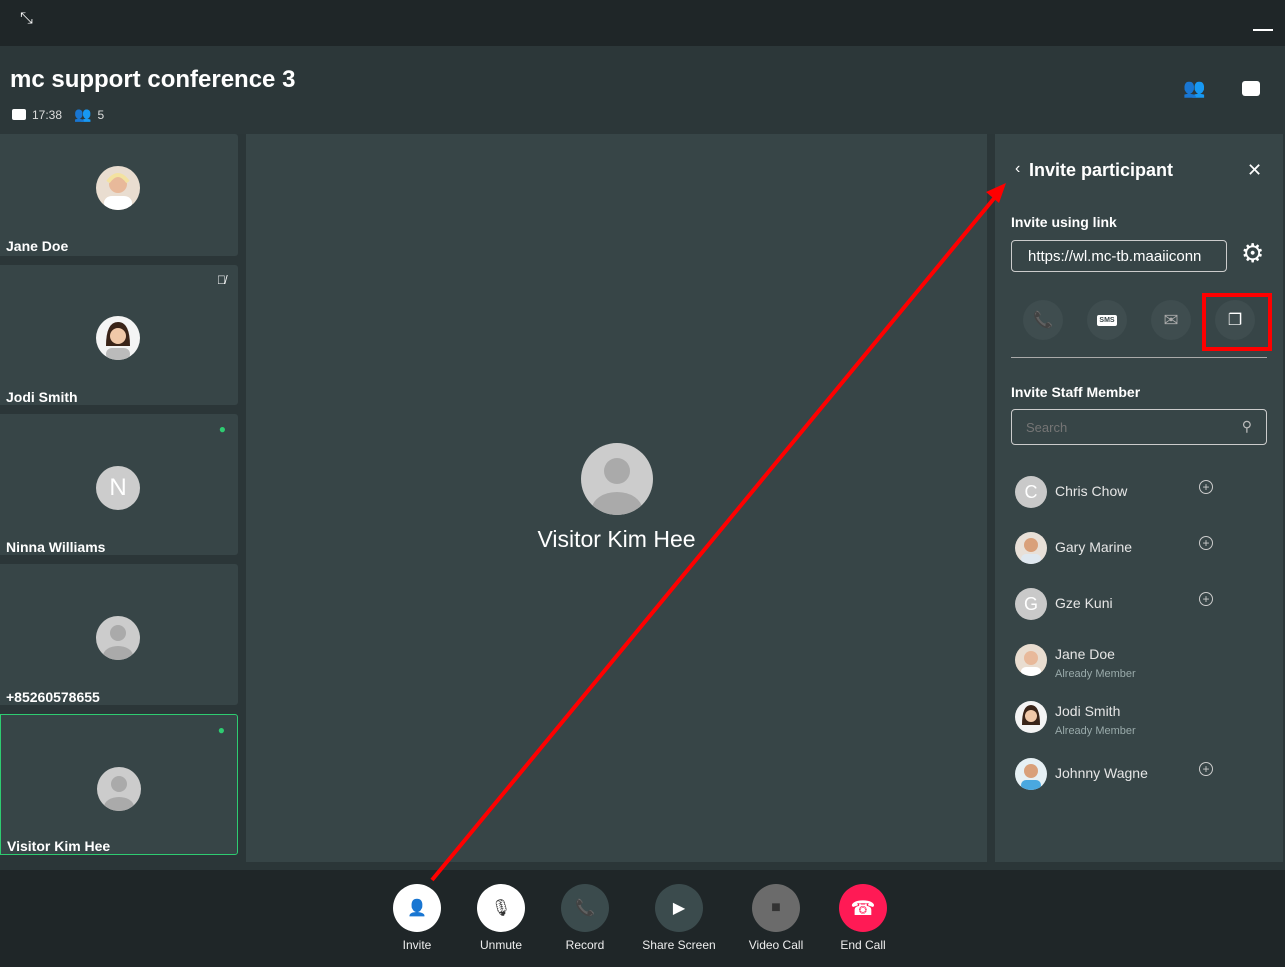 The image size is (1285, 967). What do you see at coordinates (1246, 426) in the screenshot?
I see `search-icon: ⚲` at bounding box center [1246, 426].